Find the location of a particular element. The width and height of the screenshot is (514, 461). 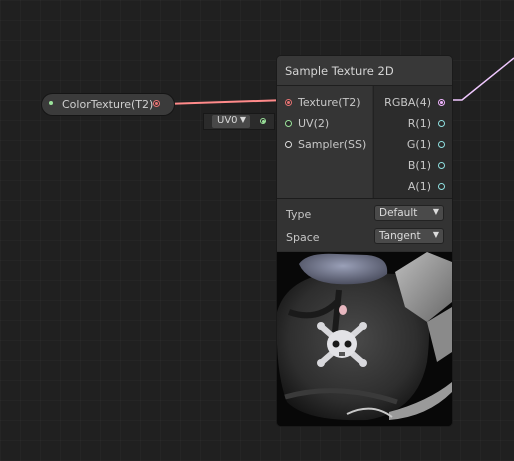

output-label-a: A(1) is located at coordinates (419, 186).